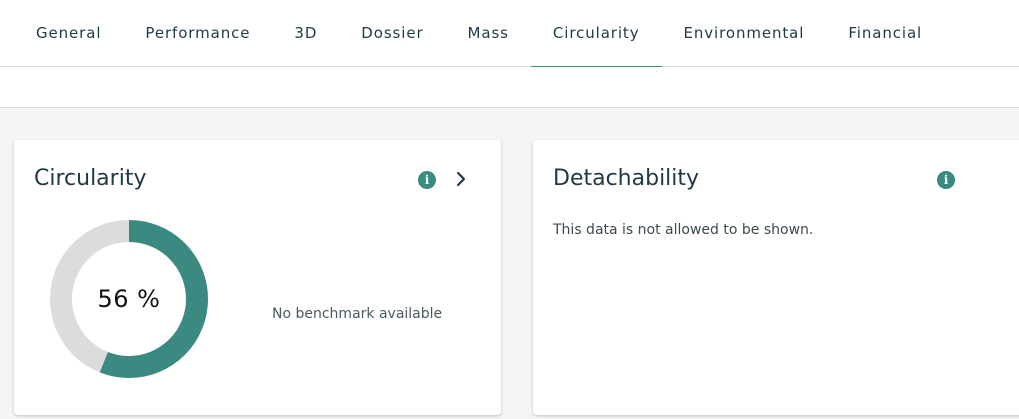 The image size is (1019, 419). What do you see at coordinates (885, 33) in the screenshot?
I see `tab-financial: Financial` at bounding box center [885, 33].